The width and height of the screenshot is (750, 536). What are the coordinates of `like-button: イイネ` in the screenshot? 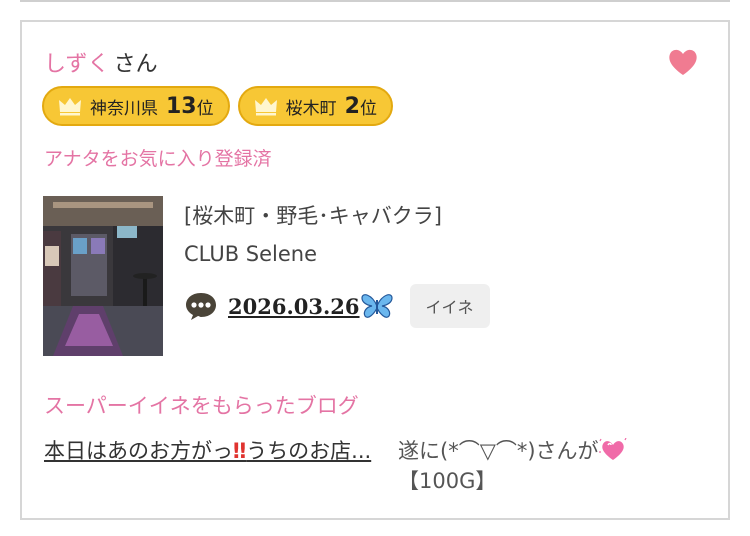 It's located at (449, 306).